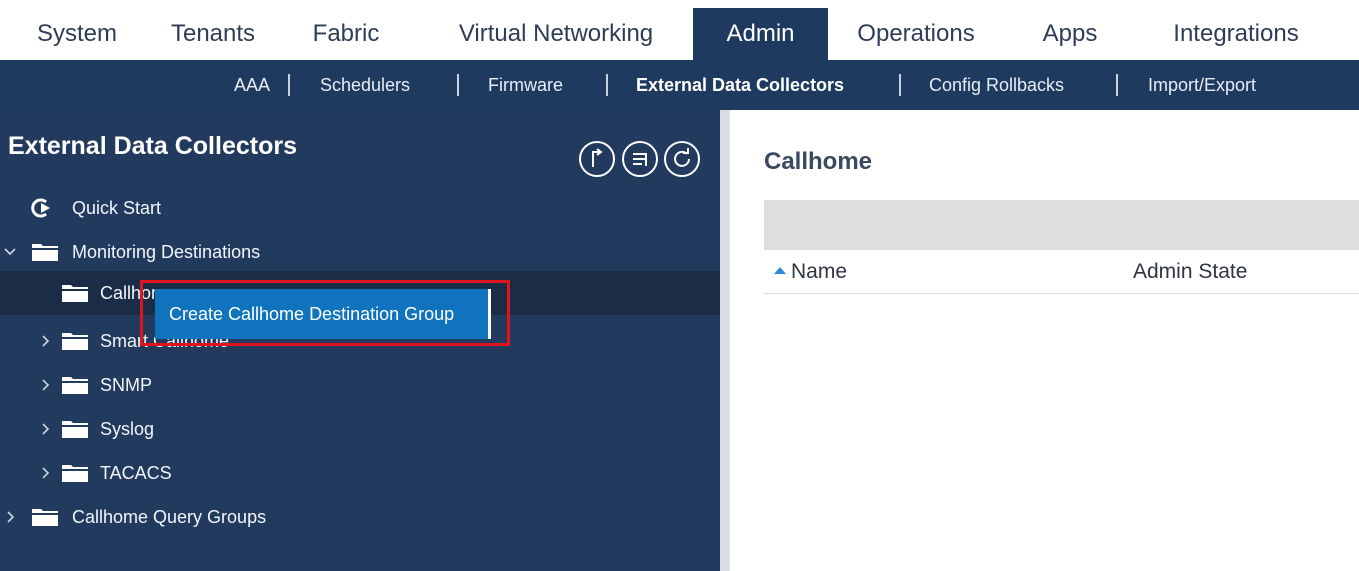 The image size is (1359, 571). What do you see at coordinates (1070, 34) in the screenshot?
I see `tab-apps: Apps` at bounding box center [1070, 34].